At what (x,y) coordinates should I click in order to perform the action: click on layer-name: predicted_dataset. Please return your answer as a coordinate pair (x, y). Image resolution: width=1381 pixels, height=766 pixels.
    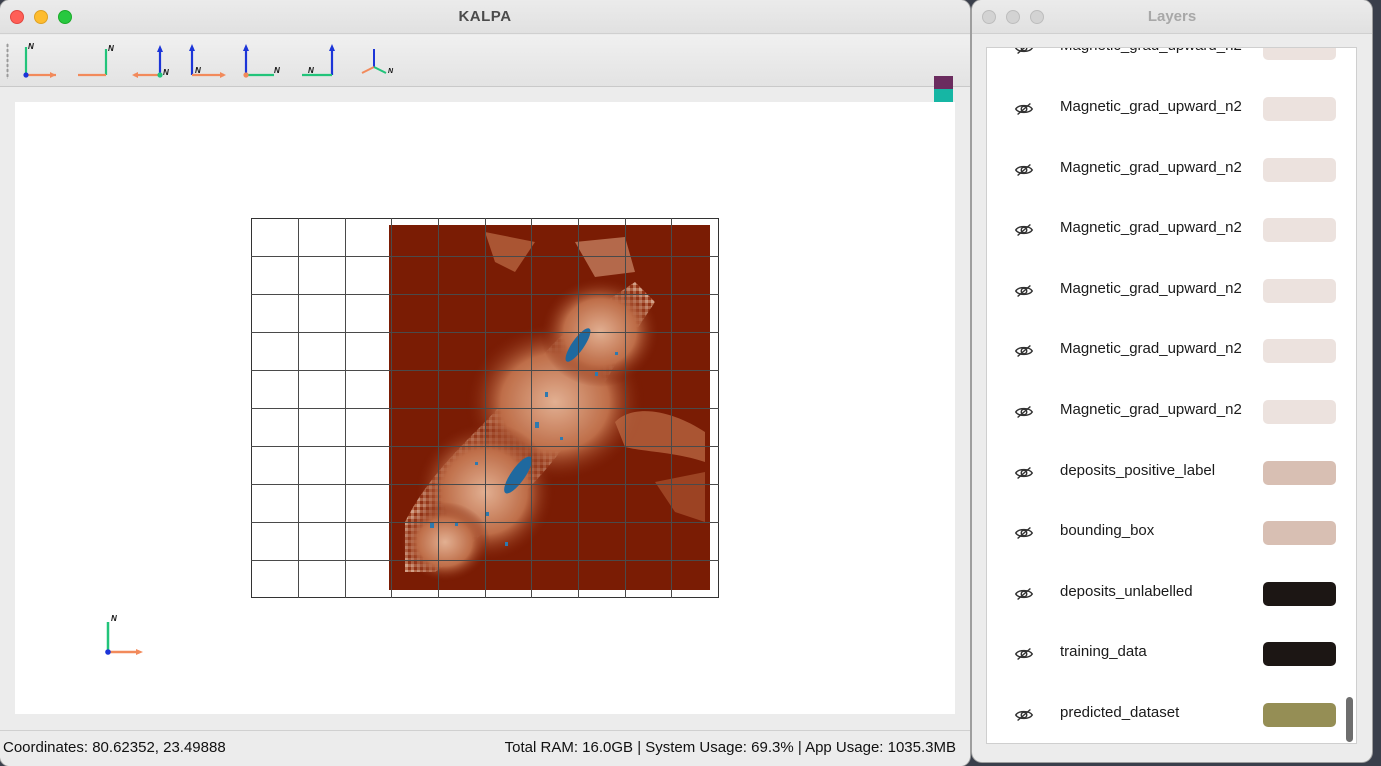
    Looking at the image, I should click on (1120, 712).